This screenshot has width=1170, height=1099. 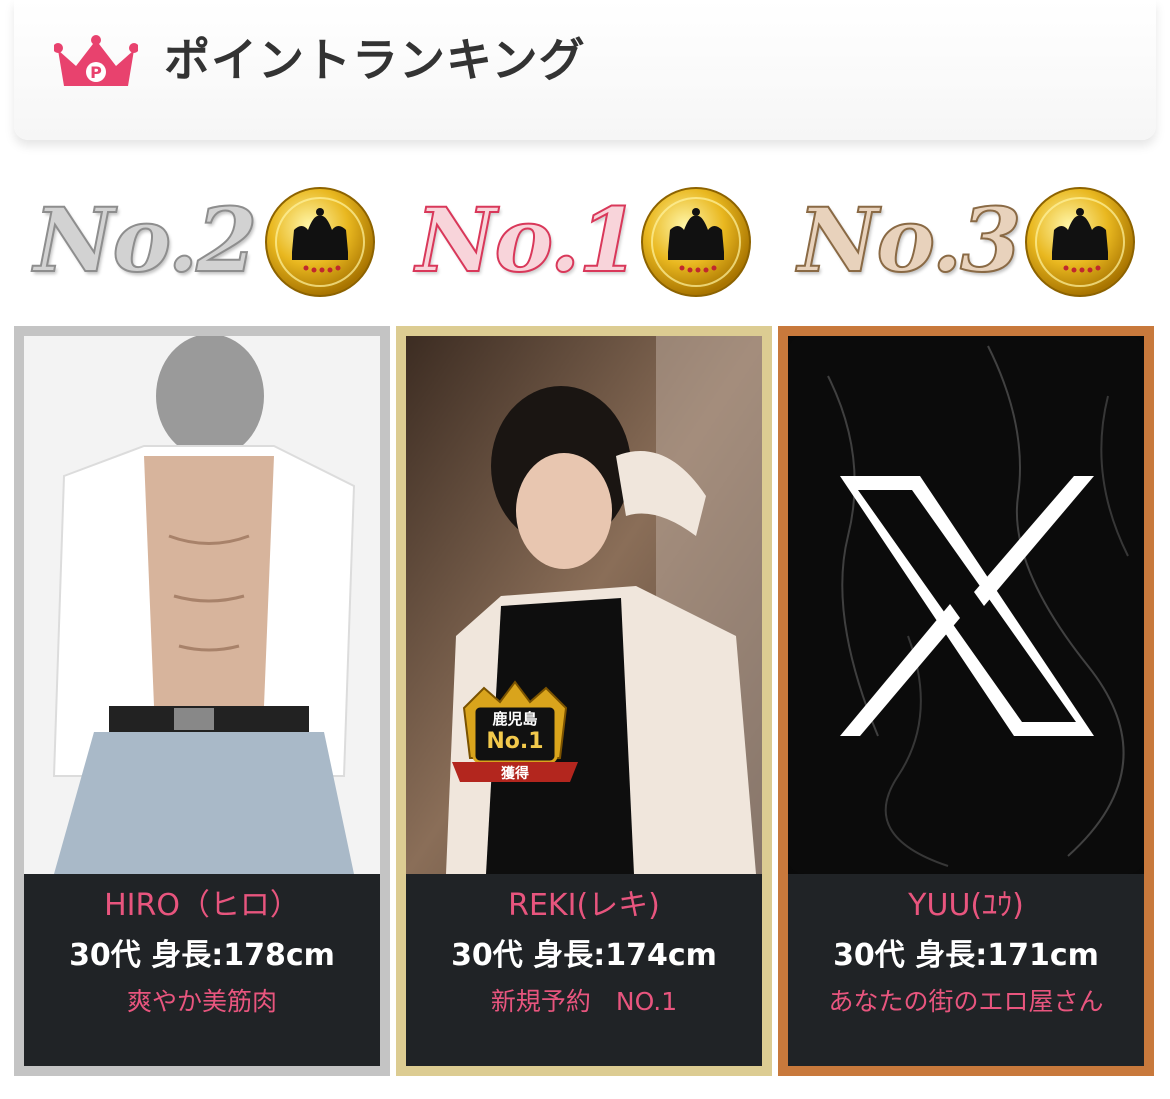 What do you see at coordinates (515, 773) in the screenshot?
I see `svg-text: 獲得` at bounding box center [515, 773].